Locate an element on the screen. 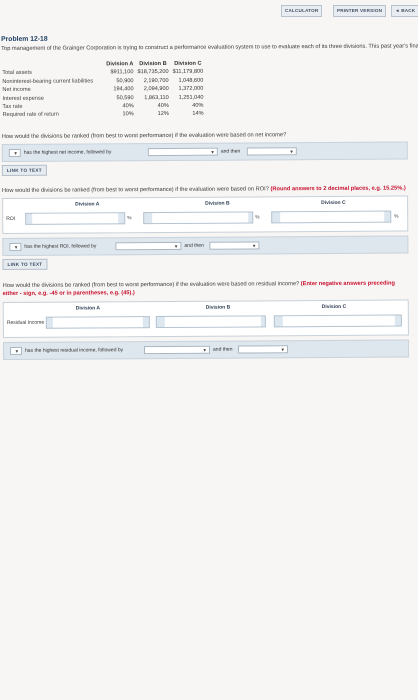  roi-division-b-cell is located at coordinates (198, 218).